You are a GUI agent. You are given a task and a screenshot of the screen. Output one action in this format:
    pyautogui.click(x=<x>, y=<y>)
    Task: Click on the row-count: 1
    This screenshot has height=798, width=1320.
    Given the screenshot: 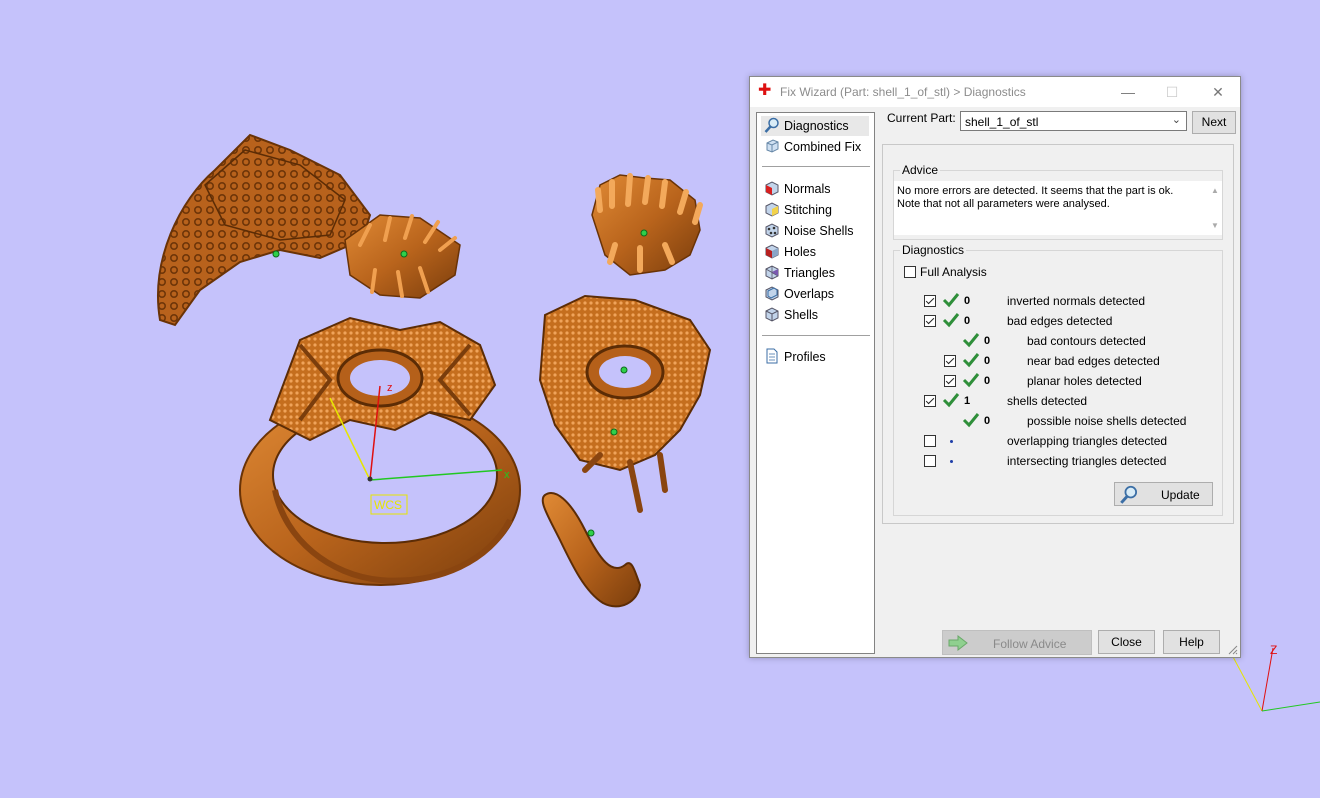 What is the action you would take?
    pyautogui.click(x=967, y=401)
    